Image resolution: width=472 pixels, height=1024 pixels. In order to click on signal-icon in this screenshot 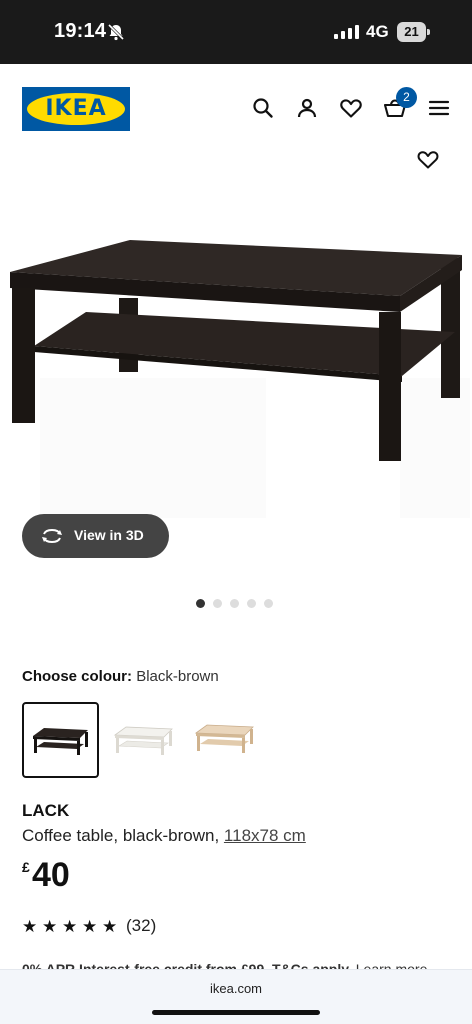, I will do `click(346, 32)`.